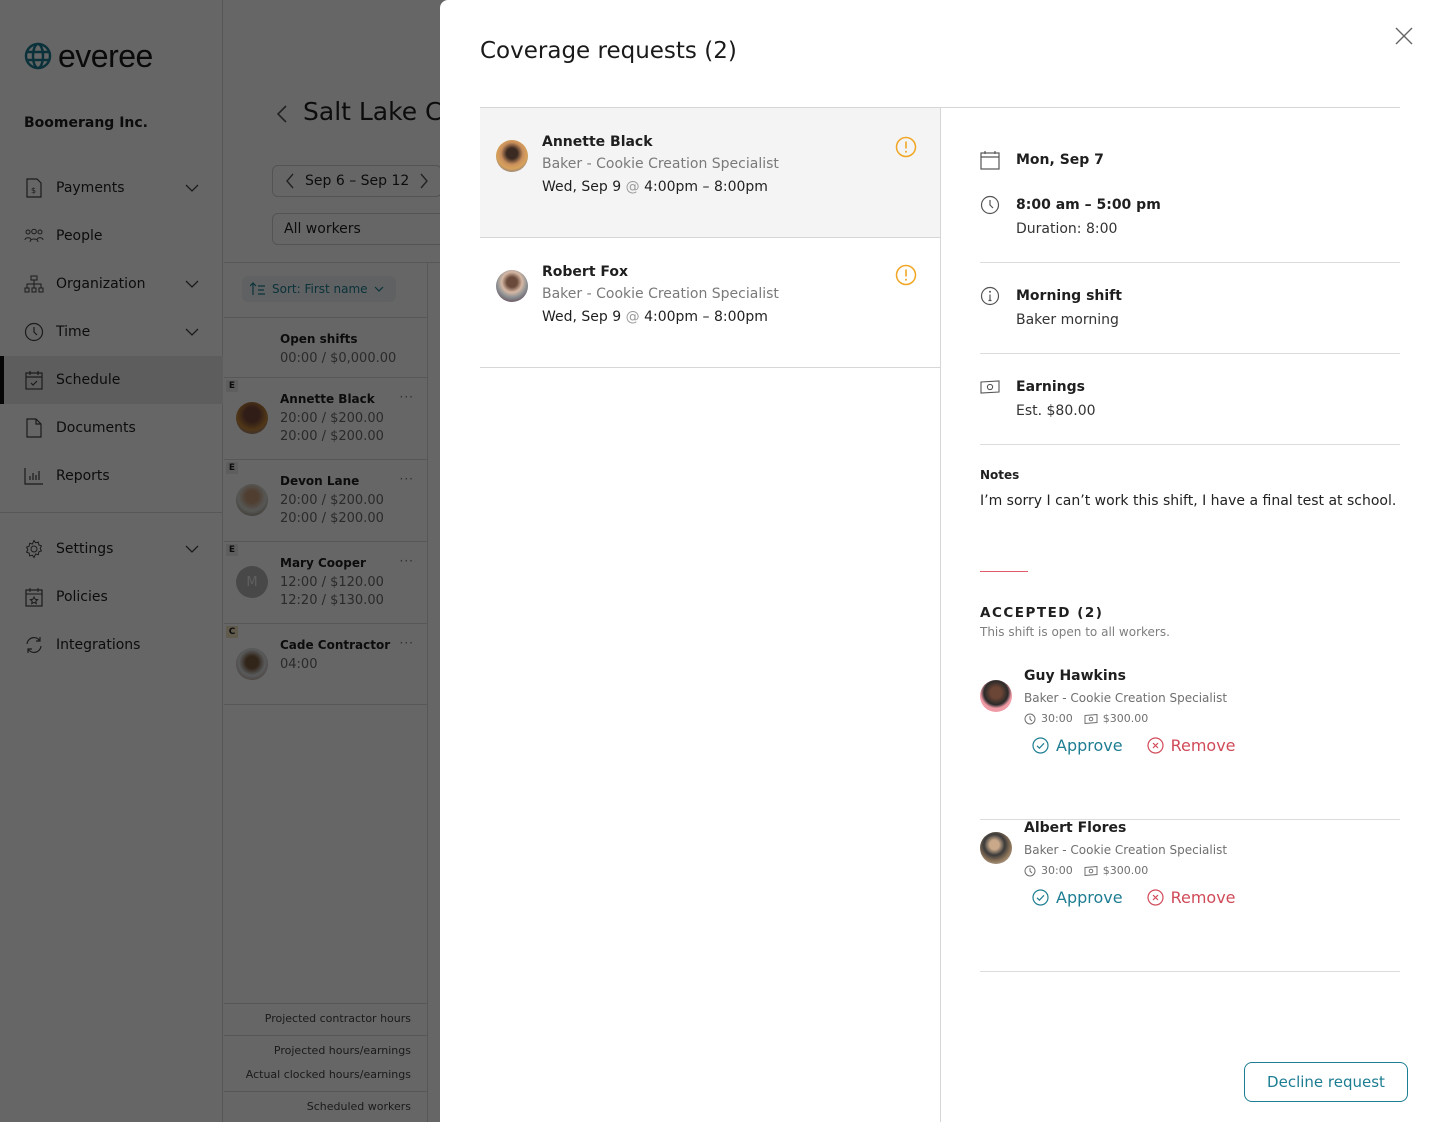 The height and width of the screenshot is (1122, 1440). Describe the element at coordinates (1067, 320) in the screenshot. I see `shift-description: Baker morning` at that location.